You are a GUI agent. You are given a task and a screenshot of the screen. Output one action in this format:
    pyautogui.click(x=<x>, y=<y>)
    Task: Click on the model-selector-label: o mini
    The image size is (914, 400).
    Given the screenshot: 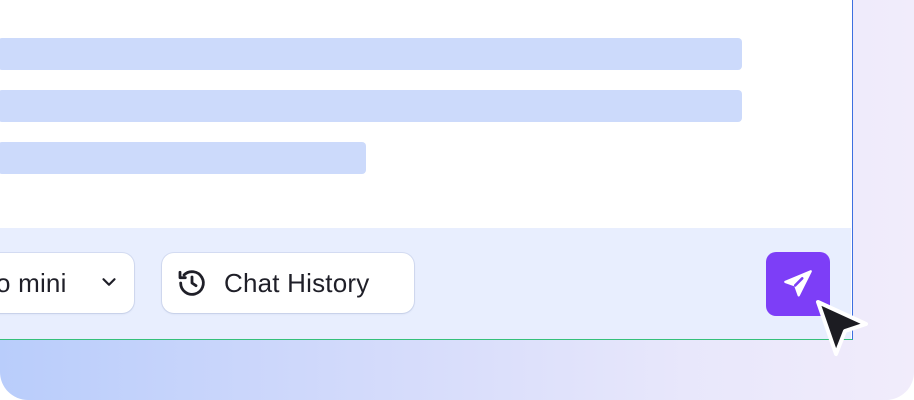 What is the action you would take?
    pyautogui.click(x=33, y=282)
    